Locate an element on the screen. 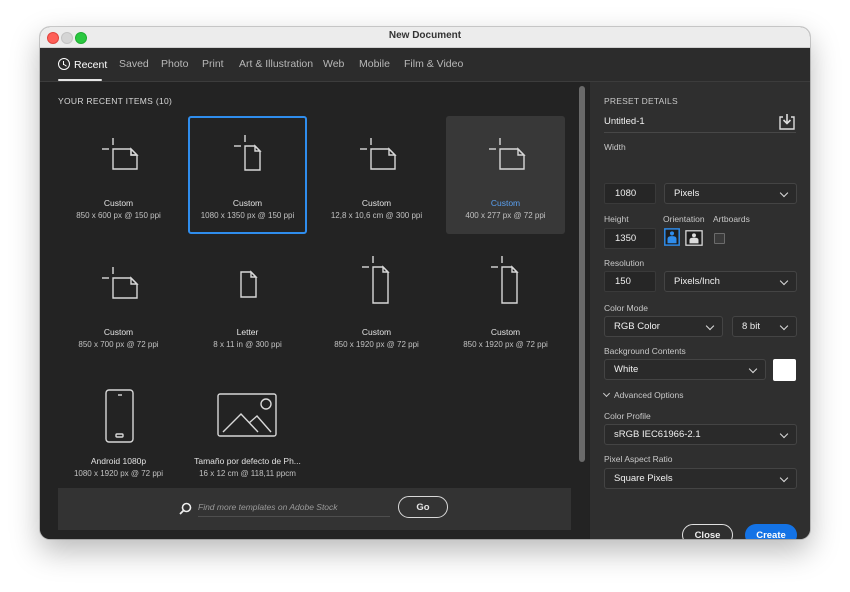 Image resolution: width=850 pixels, height=592 pixels. active-tab-indicator is located at coordinates (80, 80).